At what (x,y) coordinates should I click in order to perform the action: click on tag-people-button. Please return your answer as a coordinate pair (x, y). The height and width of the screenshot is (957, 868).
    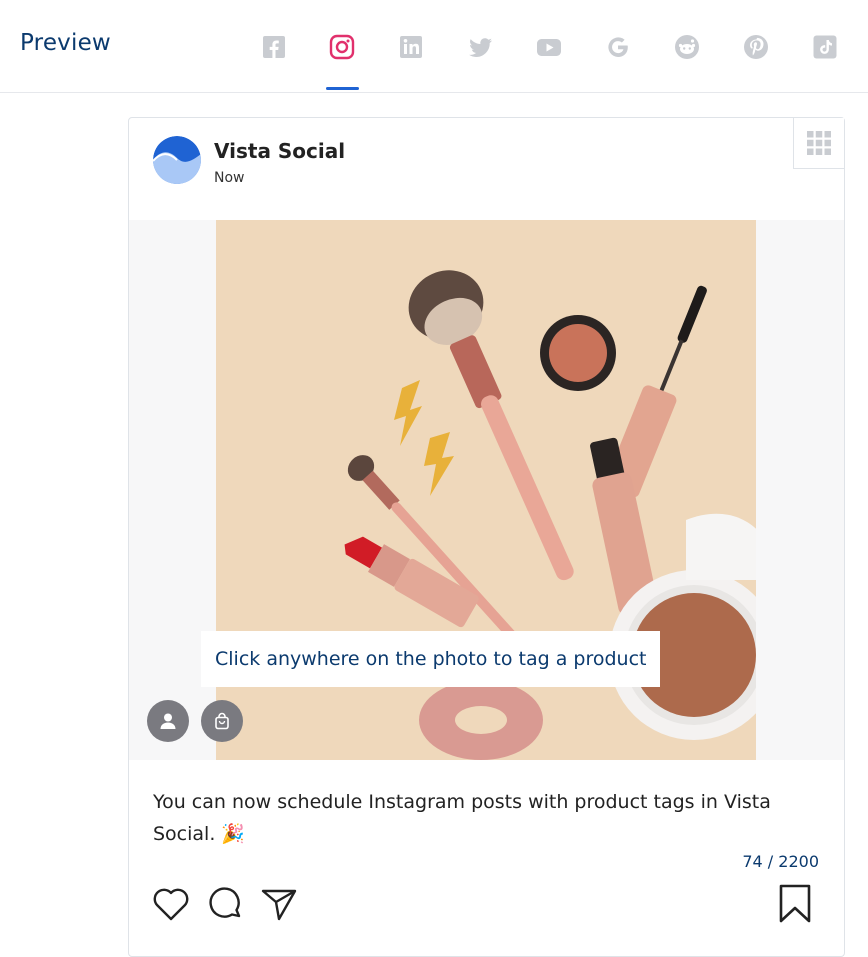
    Looking at the image, I should click on (168, 721).